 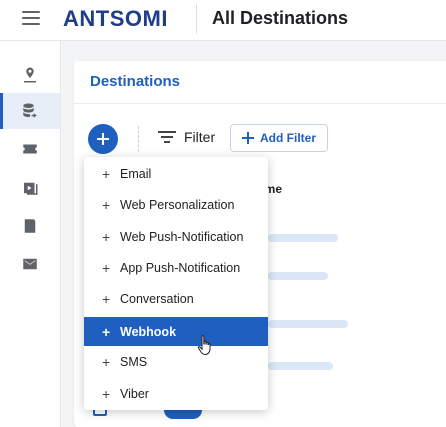 What do you see at coordinates (288, 138) in the screenshot?
I see `add-filter-label: Add Filter` at bounding box center [288, 138].